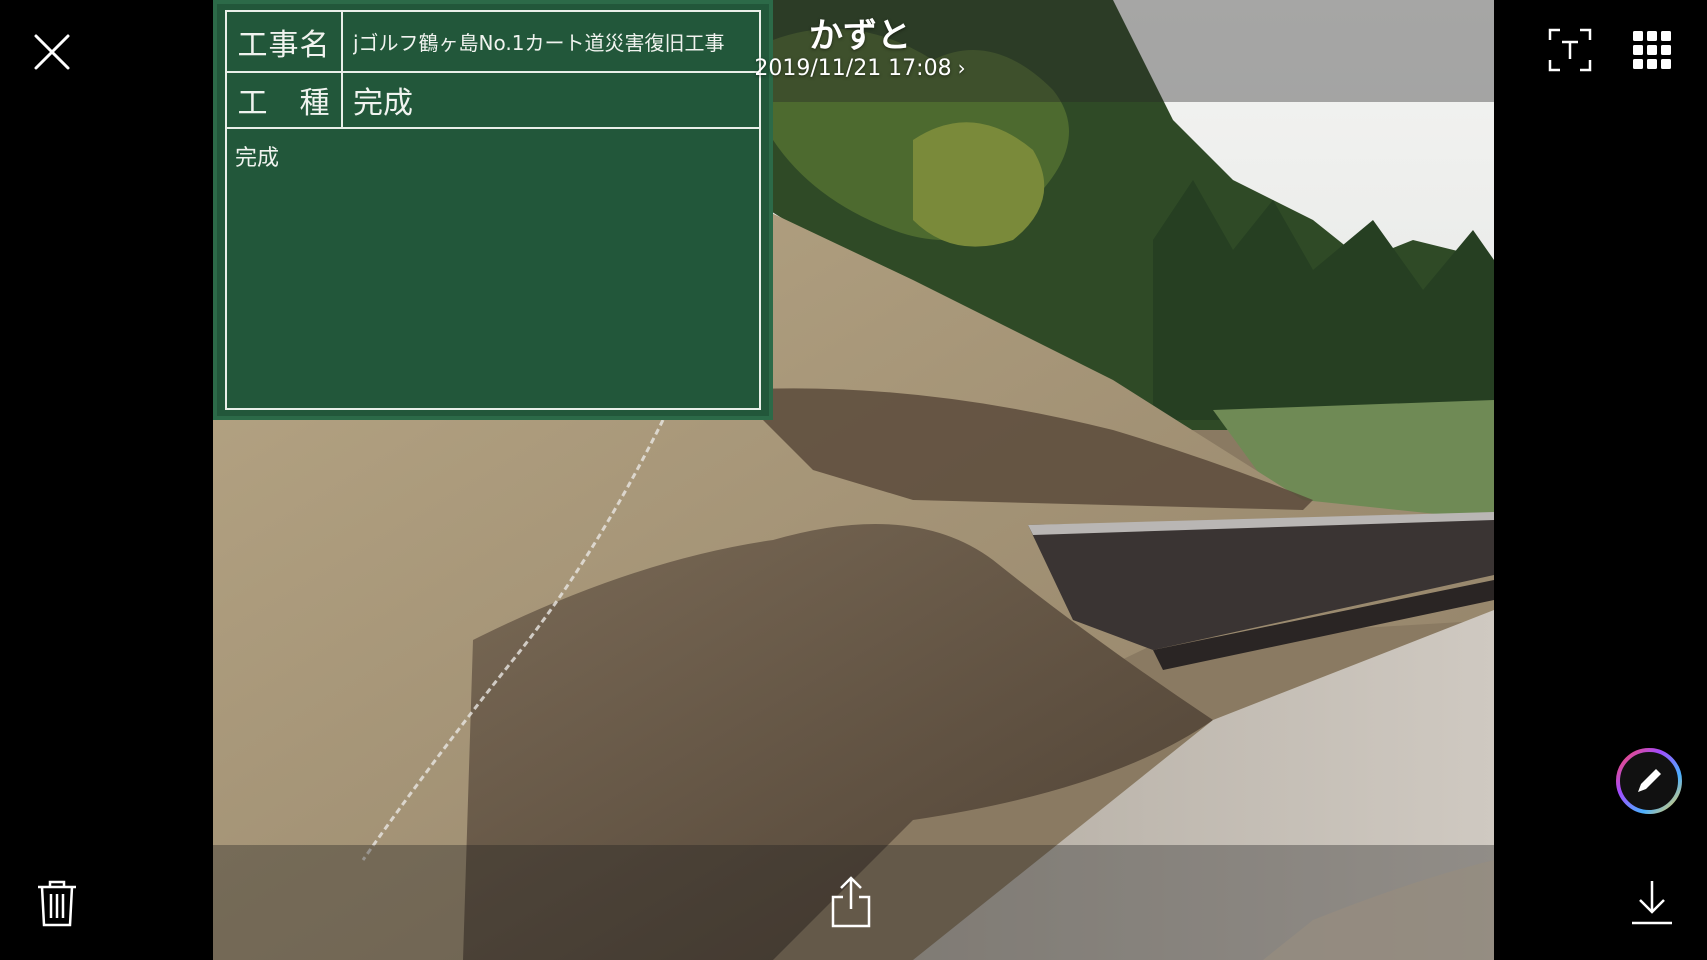 The image size is (1707, 960). I want to click on blackboard-frame: 工事名 jゴルフ鶴ヶ島No.1カート道災害復旧工事 工 種 完成 完成, so click(493, 210).